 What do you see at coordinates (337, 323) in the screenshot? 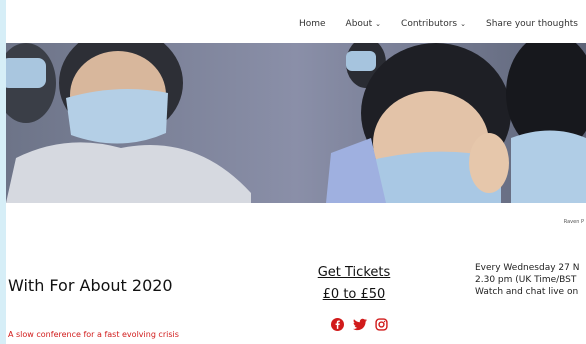
I see `facebook-icon` at bounding box center [337, 323].